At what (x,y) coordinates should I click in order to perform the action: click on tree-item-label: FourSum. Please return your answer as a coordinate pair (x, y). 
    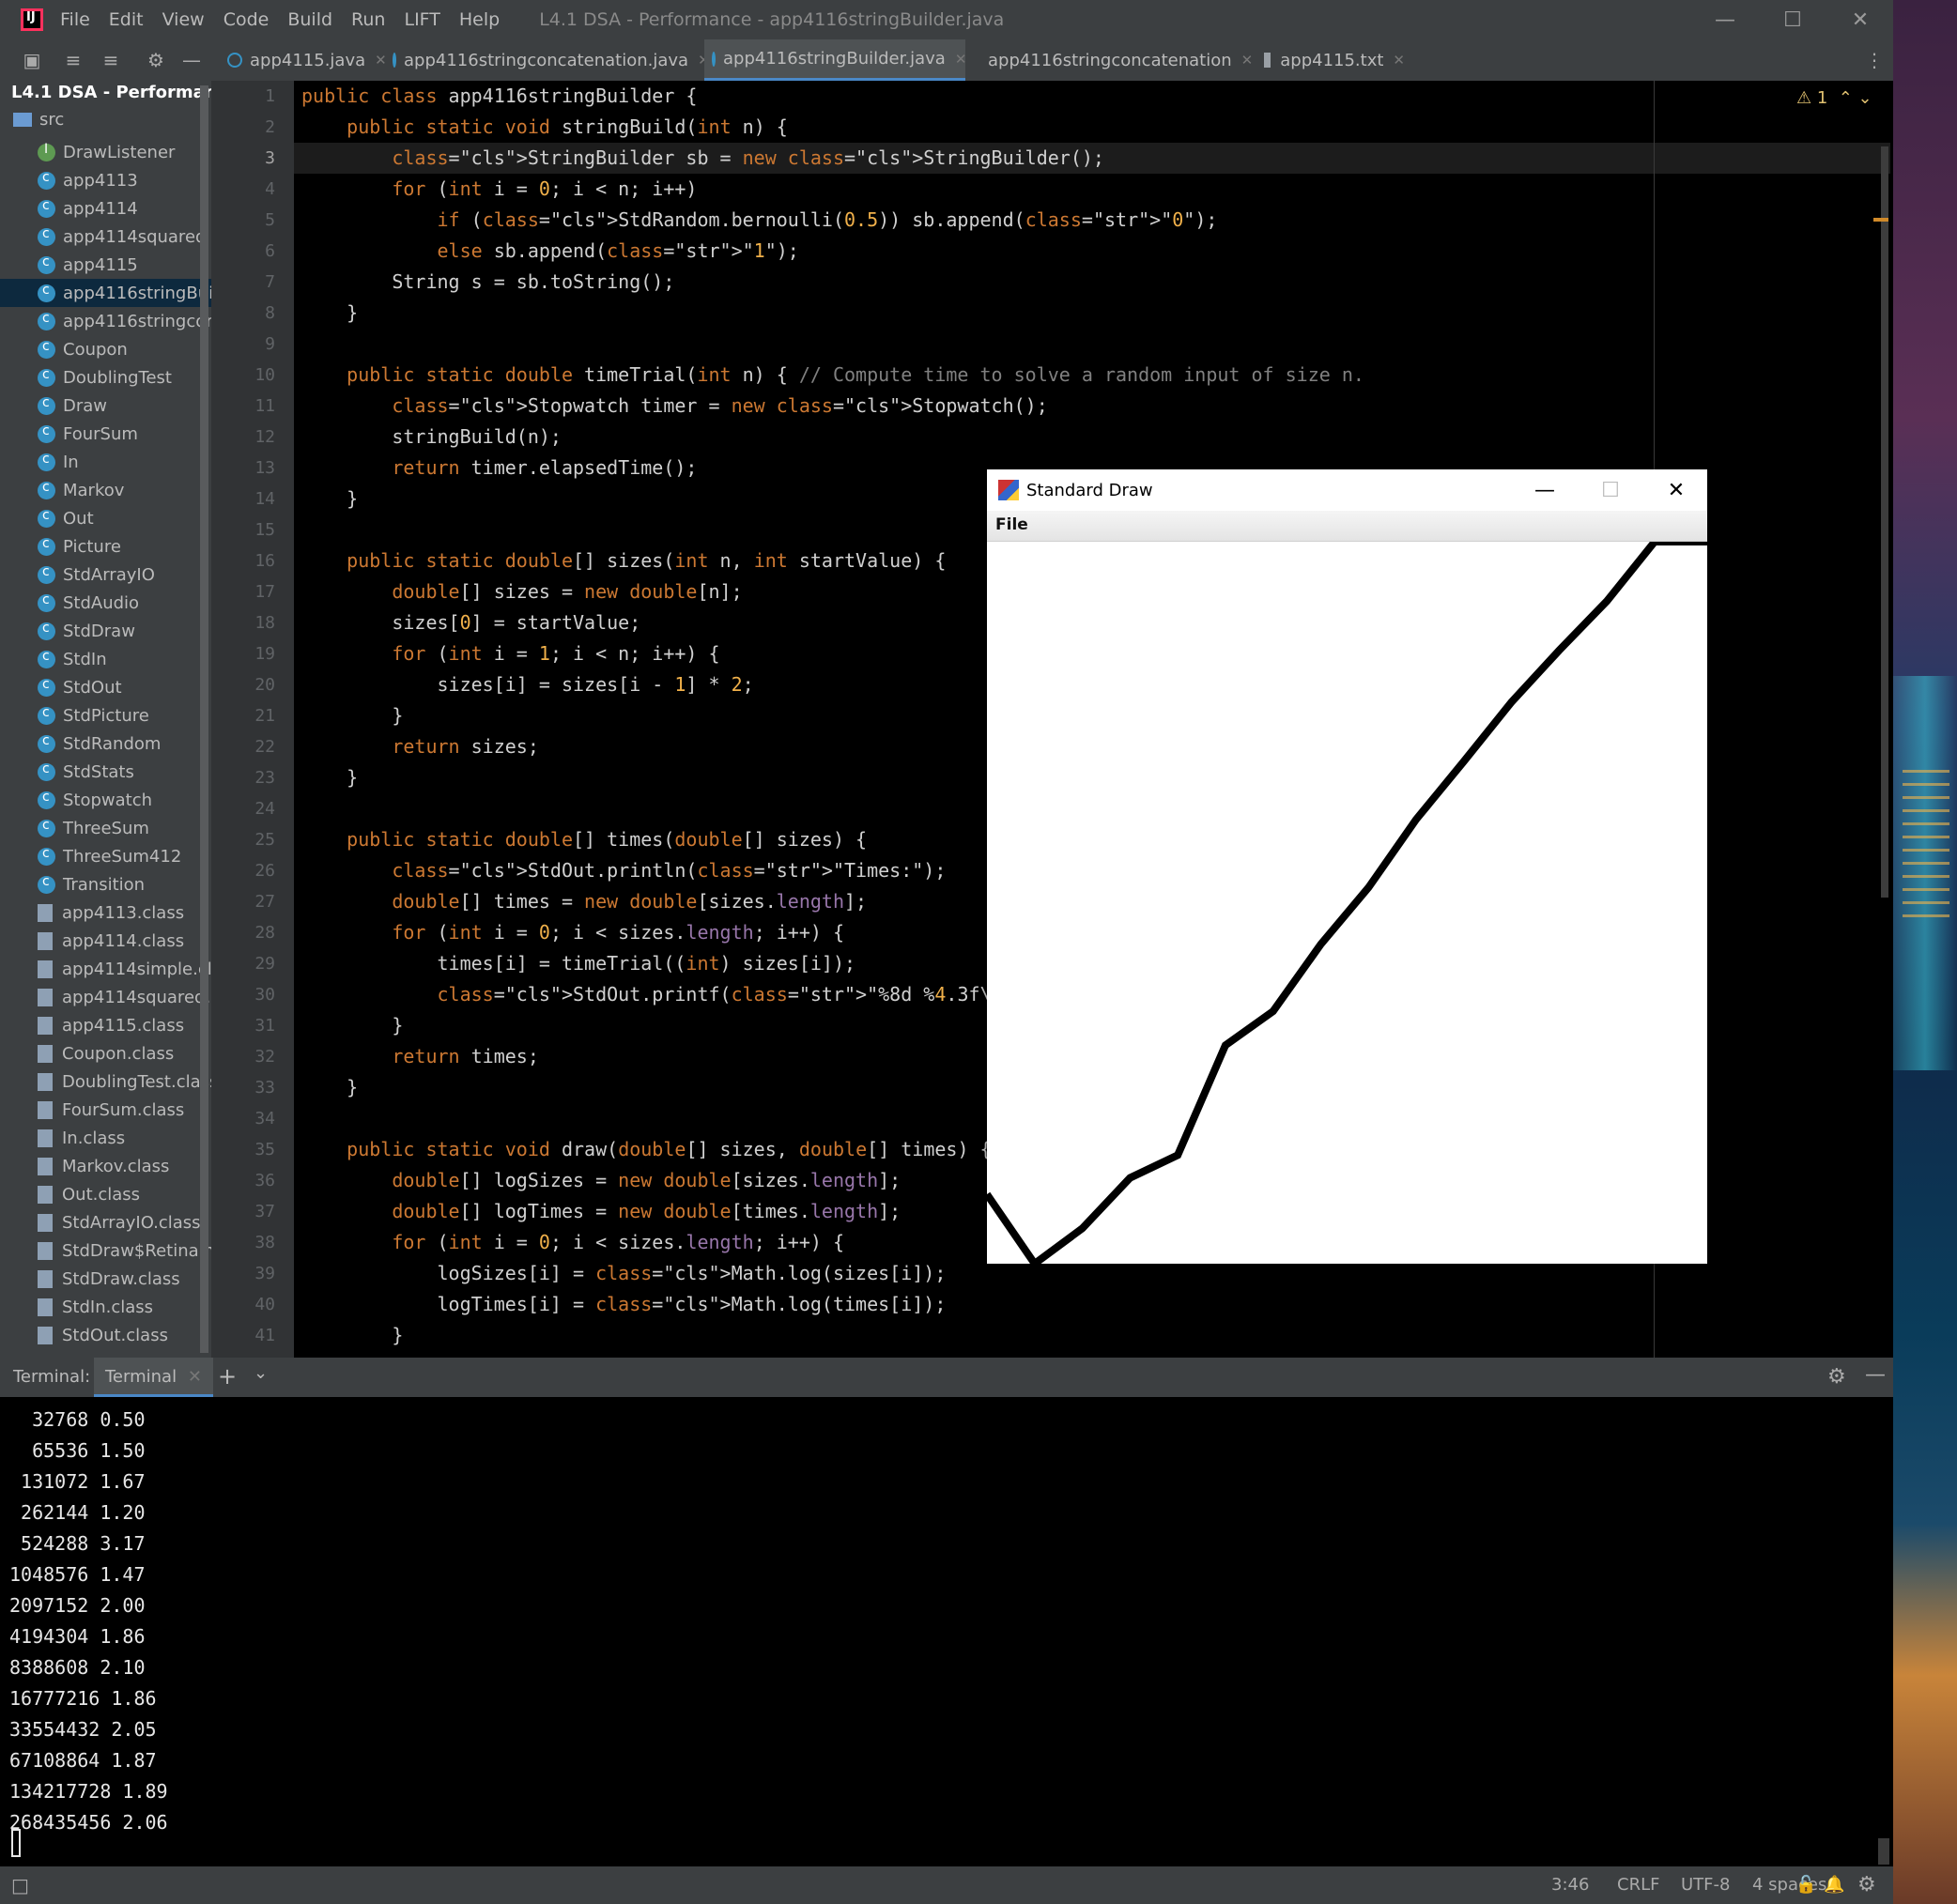
    Looking at the image, I should click on (100, 433).